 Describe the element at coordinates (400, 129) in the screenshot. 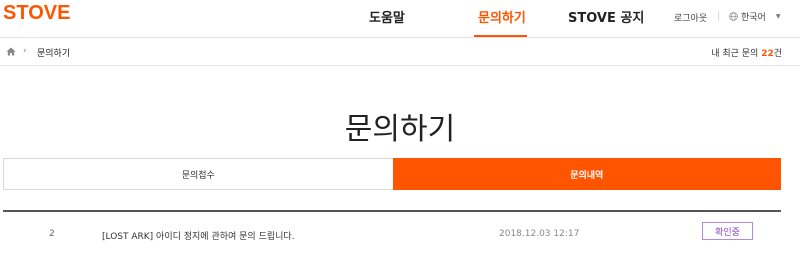

I see `page-title: 문의하기` at that location.